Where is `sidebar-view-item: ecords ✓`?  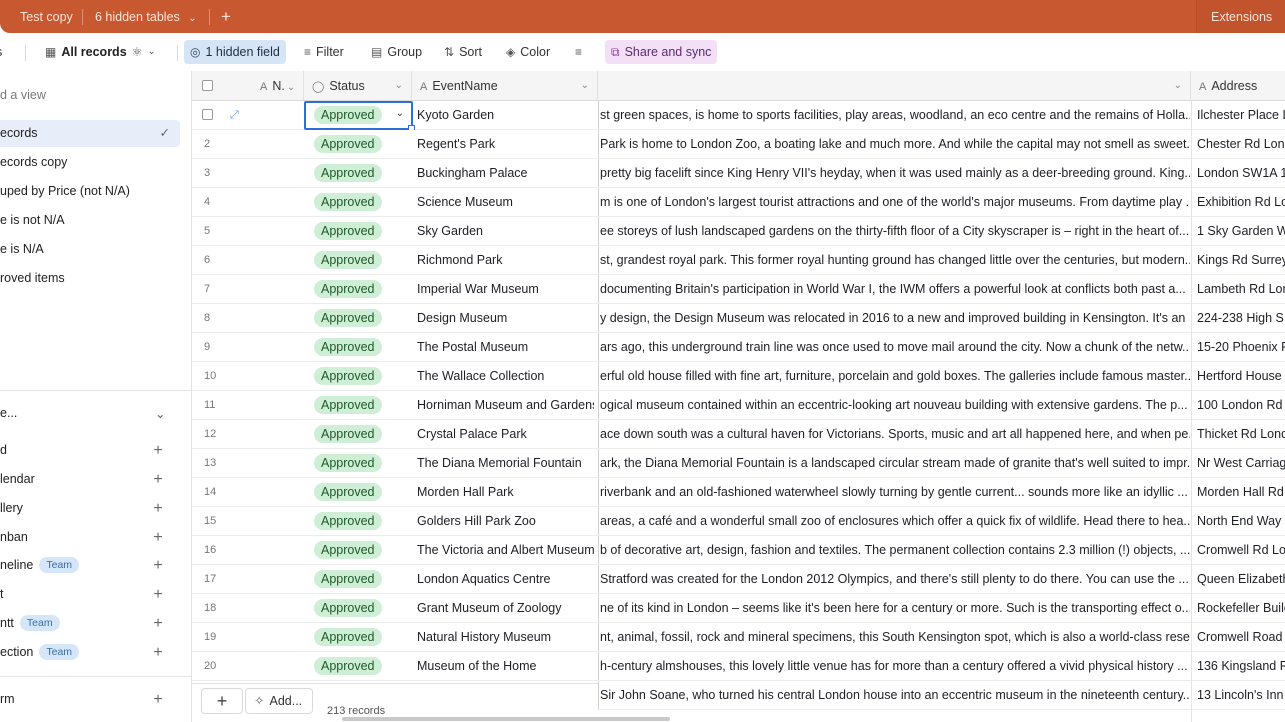
sidebar-view-item: ecords ✓ is located at coordinates (90, 133).